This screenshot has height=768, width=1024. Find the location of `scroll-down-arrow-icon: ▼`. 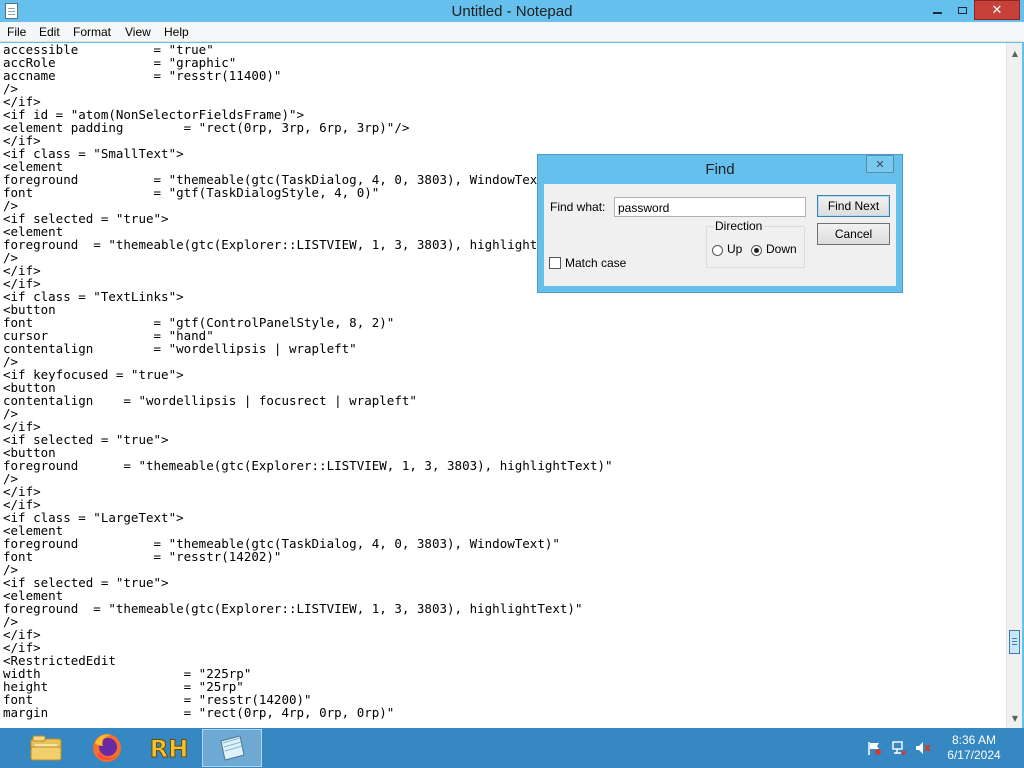

scroll-down-arrow-icon: ▼ is located at coordinates (1015, 718).